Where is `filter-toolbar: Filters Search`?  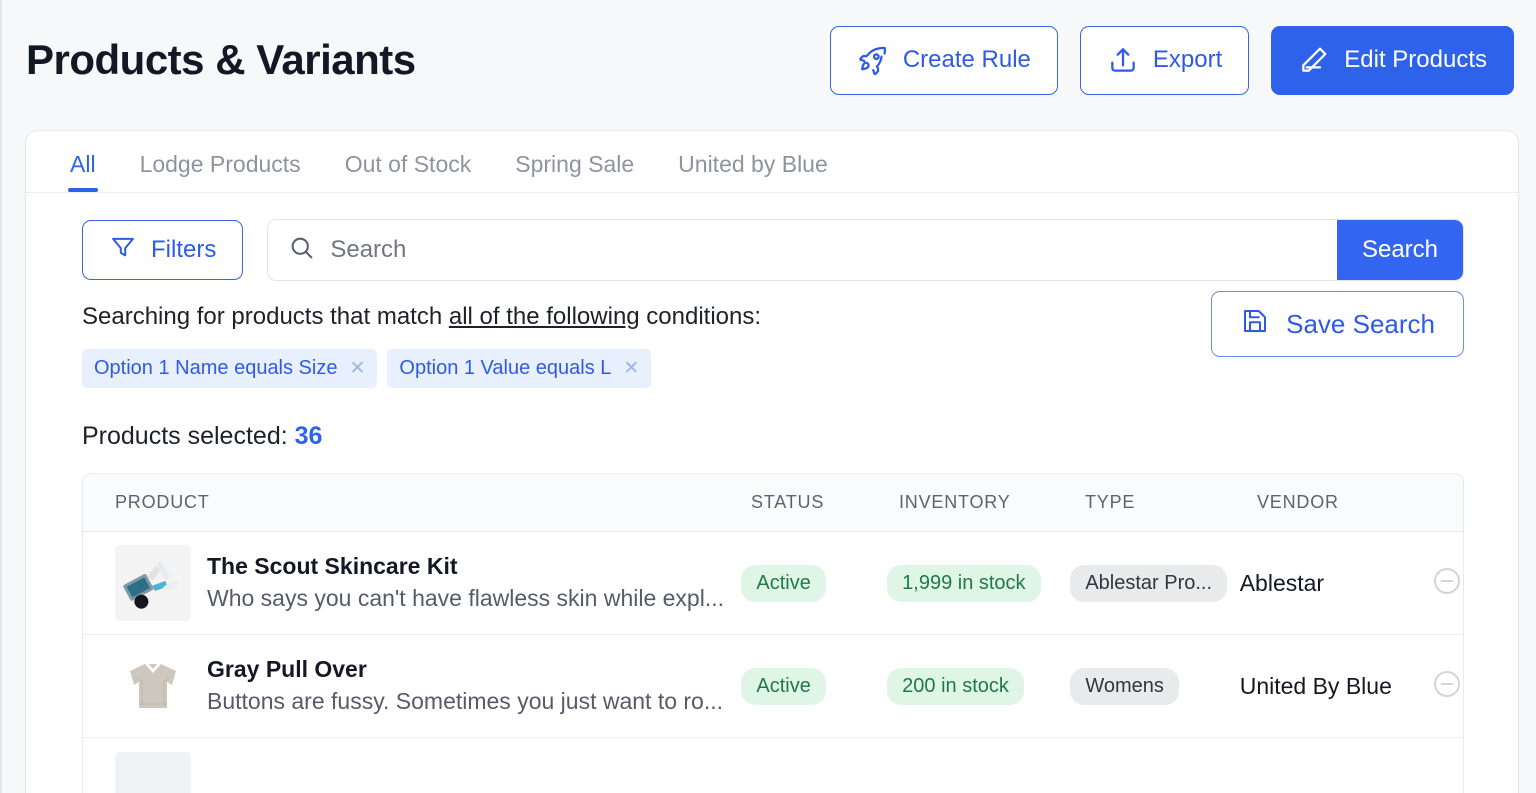
filter-toolbar: Filters Search is located at coordinates (772, 237).